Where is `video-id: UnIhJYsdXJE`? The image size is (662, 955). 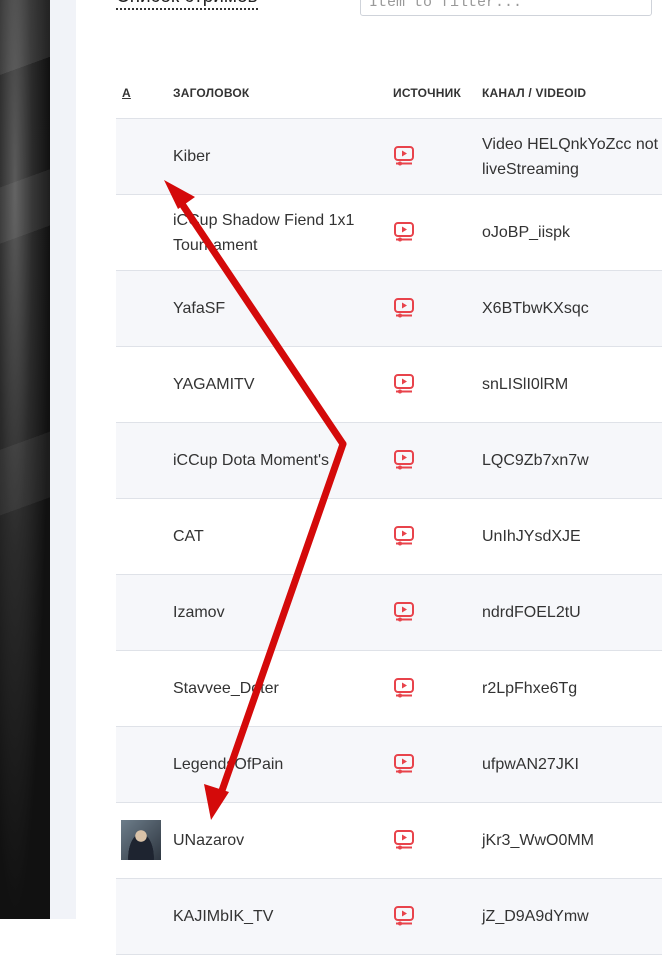 video-id: UnIhJYsdXJE is located at coordinates (531, 536).